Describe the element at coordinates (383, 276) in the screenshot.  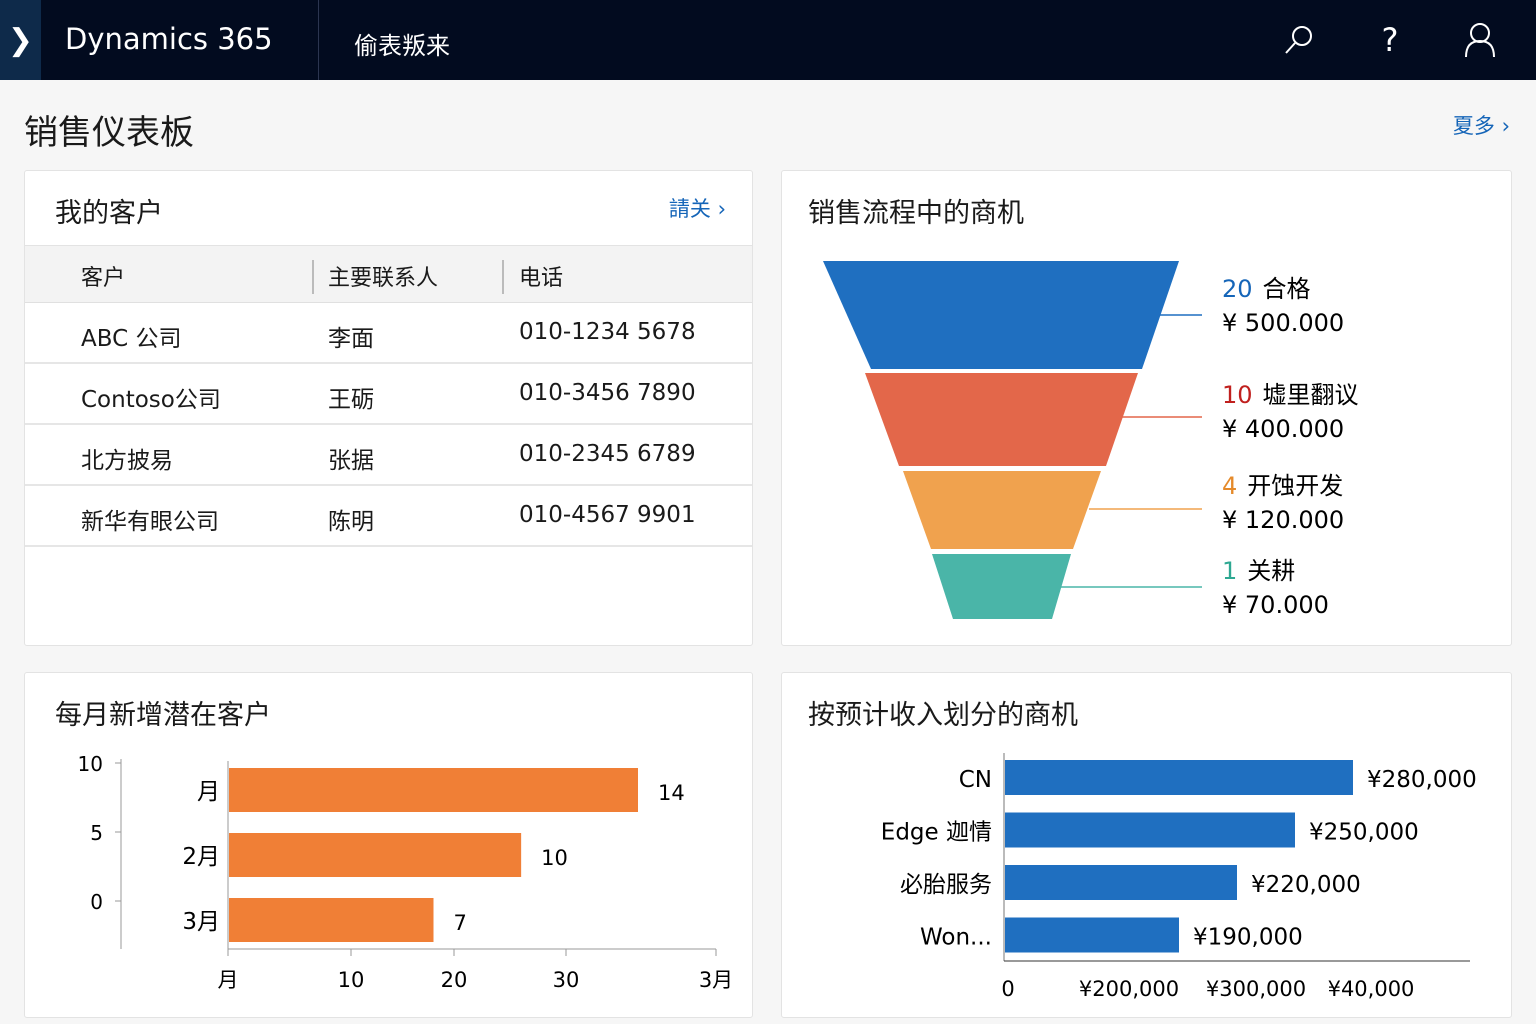
I see `column-header-contact: 主要联系人` at that location.